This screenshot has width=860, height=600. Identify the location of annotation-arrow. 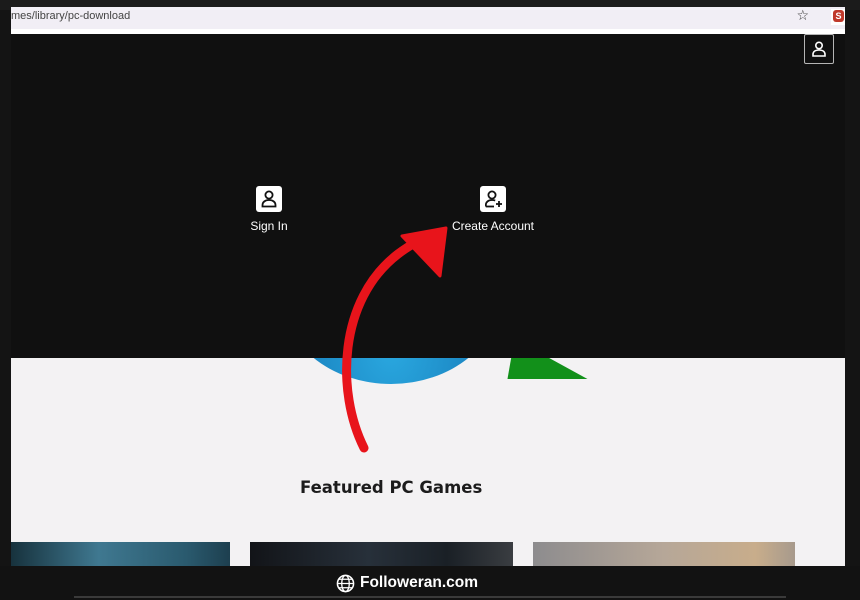
(395, 339).